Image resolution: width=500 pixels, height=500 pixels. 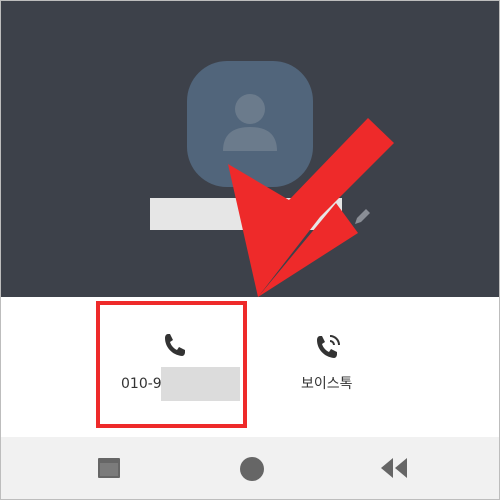 What do you see at coordinates (362, 217) in the screenshot?
I see `pencil-icon` at bounding box center [362, 217].